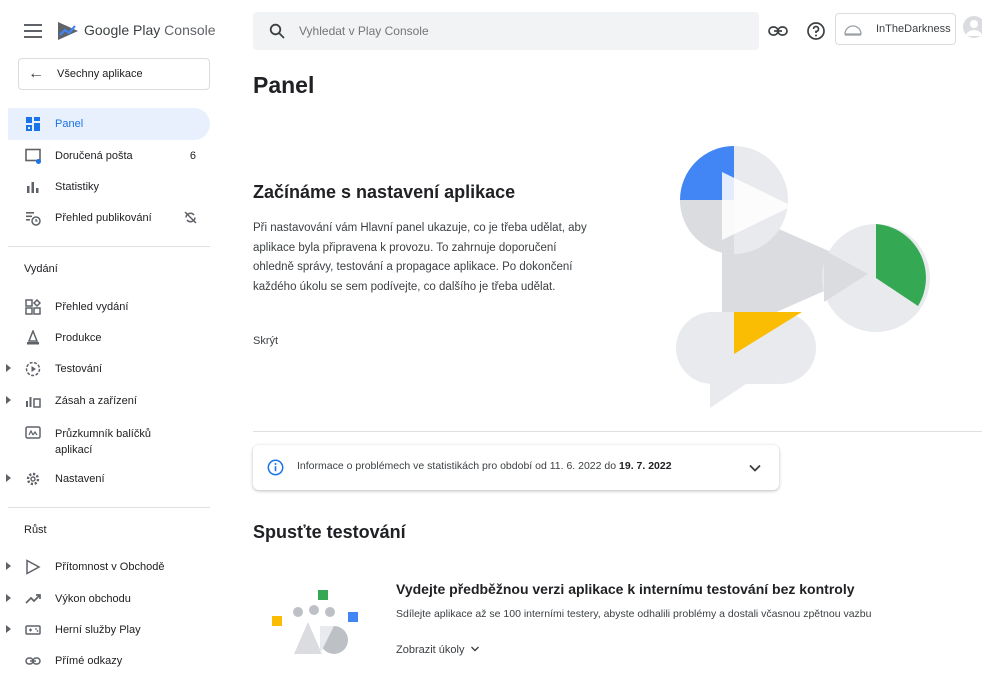 This screenshot has height=683, width=982. What do you see at coordinates (100, 74) in the screenshot?
I see `all-apps-label: Všechny aplikace` at bounding box center [100, 74].